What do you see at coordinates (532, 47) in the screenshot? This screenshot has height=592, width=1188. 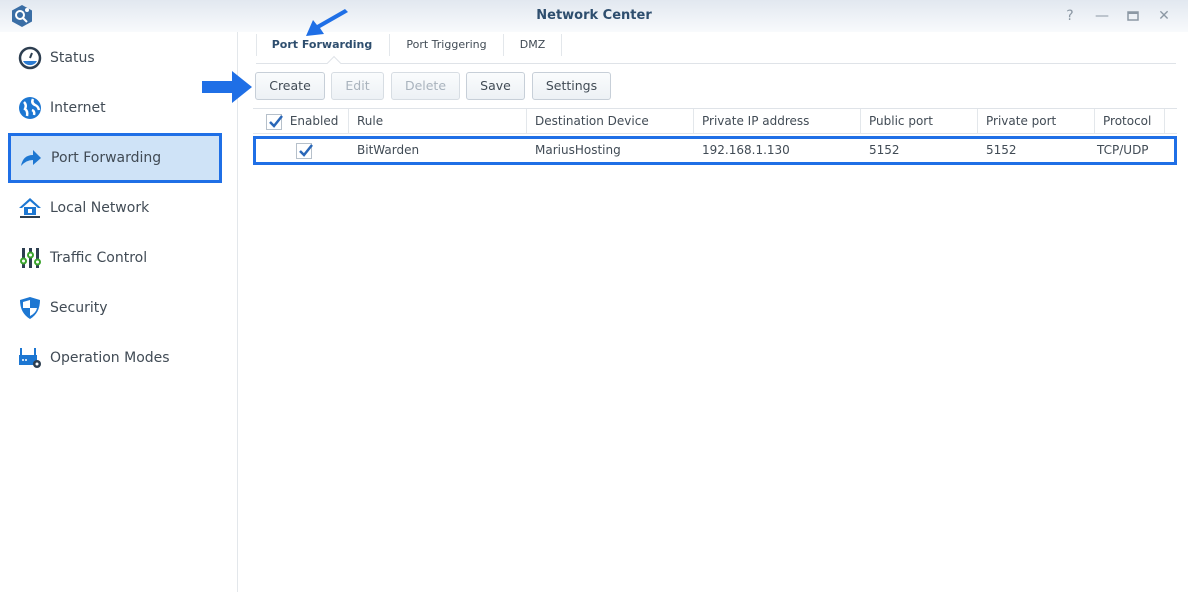 I see `tab-dmz: DMZ` at bounding box center [532, 47].